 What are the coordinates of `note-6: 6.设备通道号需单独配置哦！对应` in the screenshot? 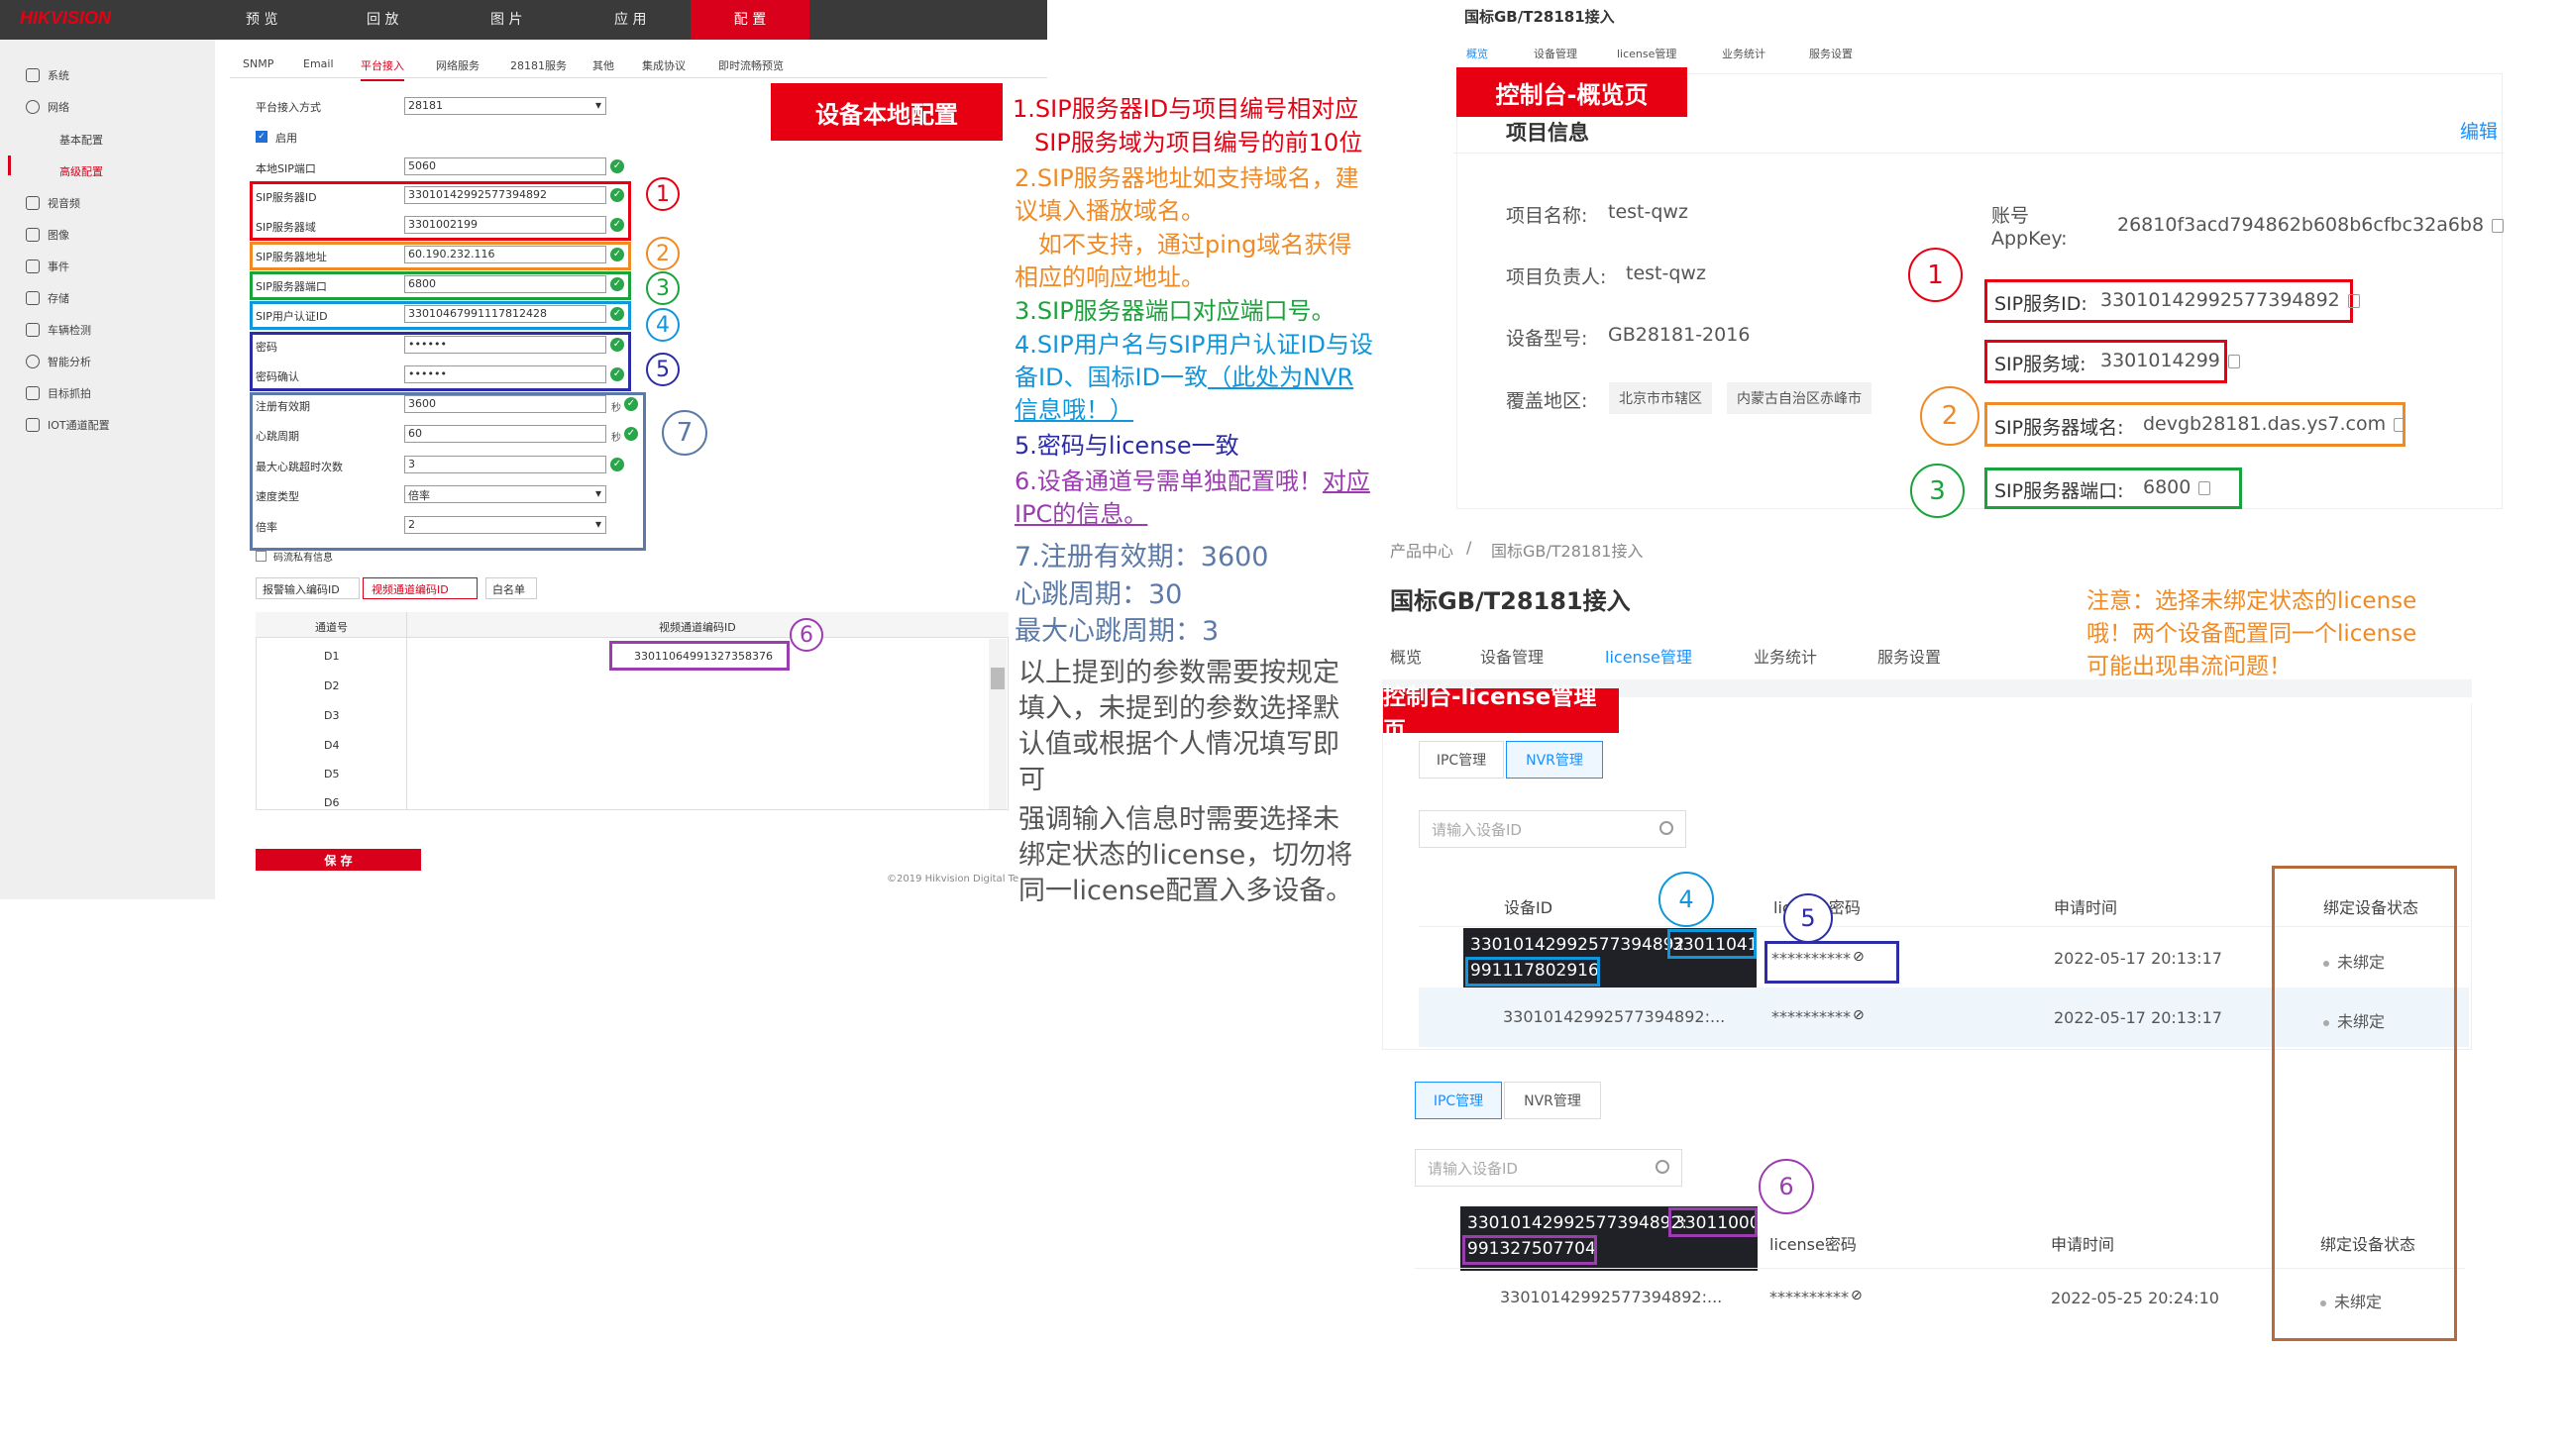 It's located at (1192, 481).